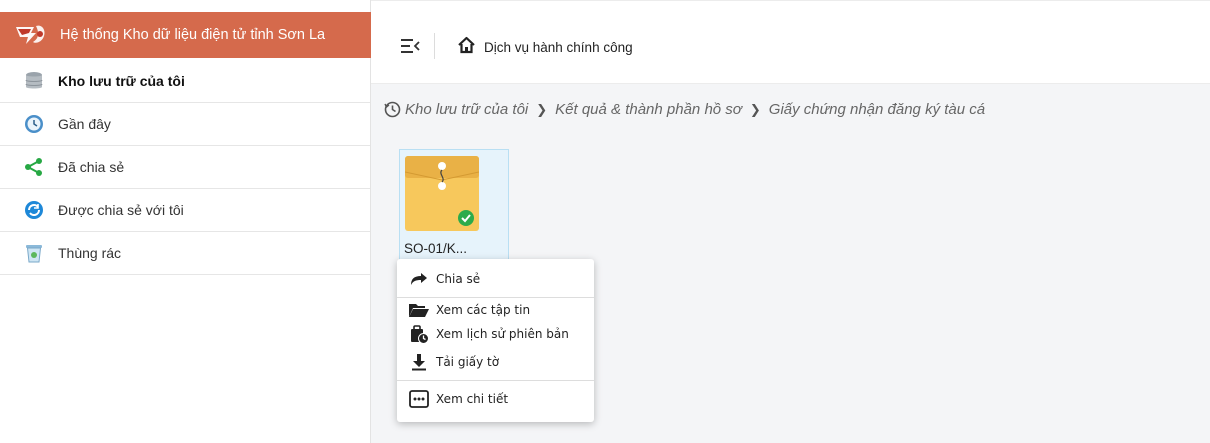 This screenshot has width=1210, height=443. Describe the element at coordinates (466, 109) in the screenshot. I see `breadcrumb-item-my-storage: Kho lưu trữ của tôi` at that location.